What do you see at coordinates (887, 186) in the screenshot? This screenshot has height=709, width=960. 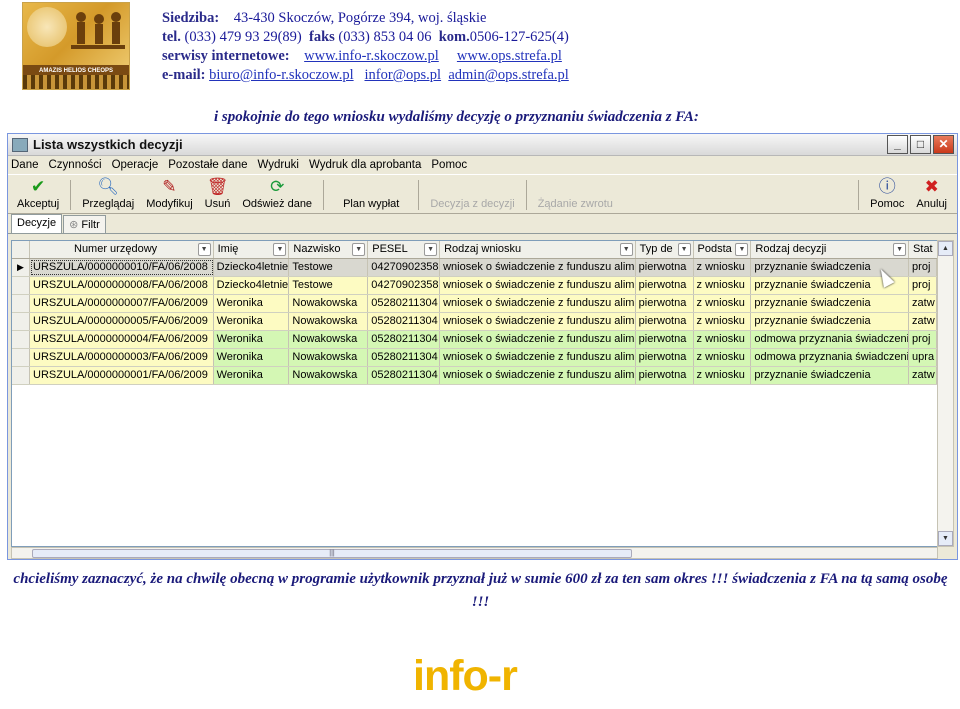 I see `help-icon: ⓘ` at bounding box center [887, 186].